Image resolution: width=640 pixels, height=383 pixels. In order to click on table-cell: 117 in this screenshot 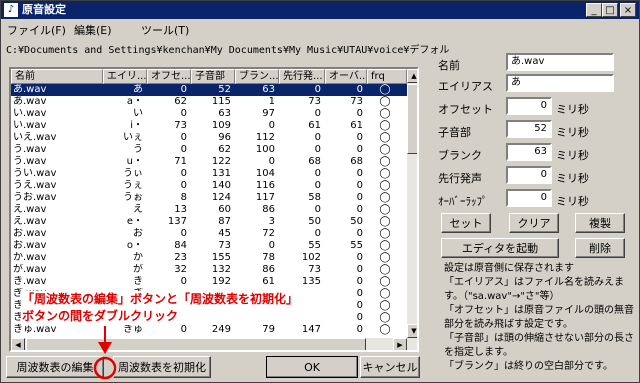, I will do `click(265, 197)`.